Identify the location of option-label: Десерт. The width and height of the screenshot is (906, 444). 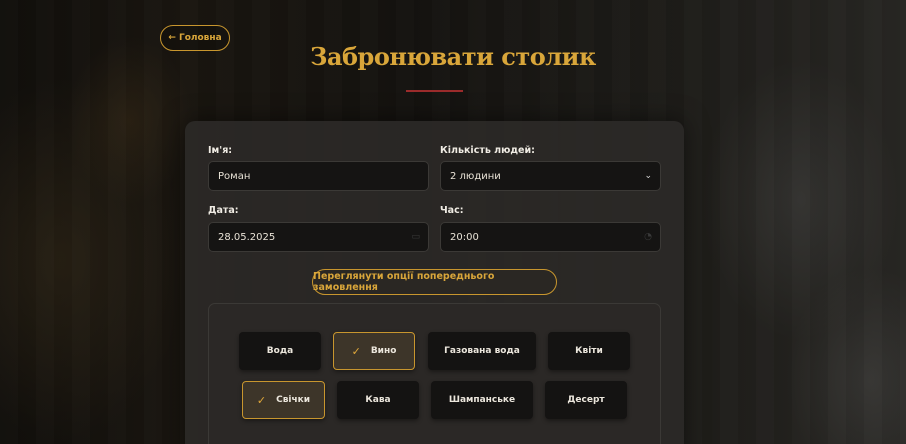
(586, 400).